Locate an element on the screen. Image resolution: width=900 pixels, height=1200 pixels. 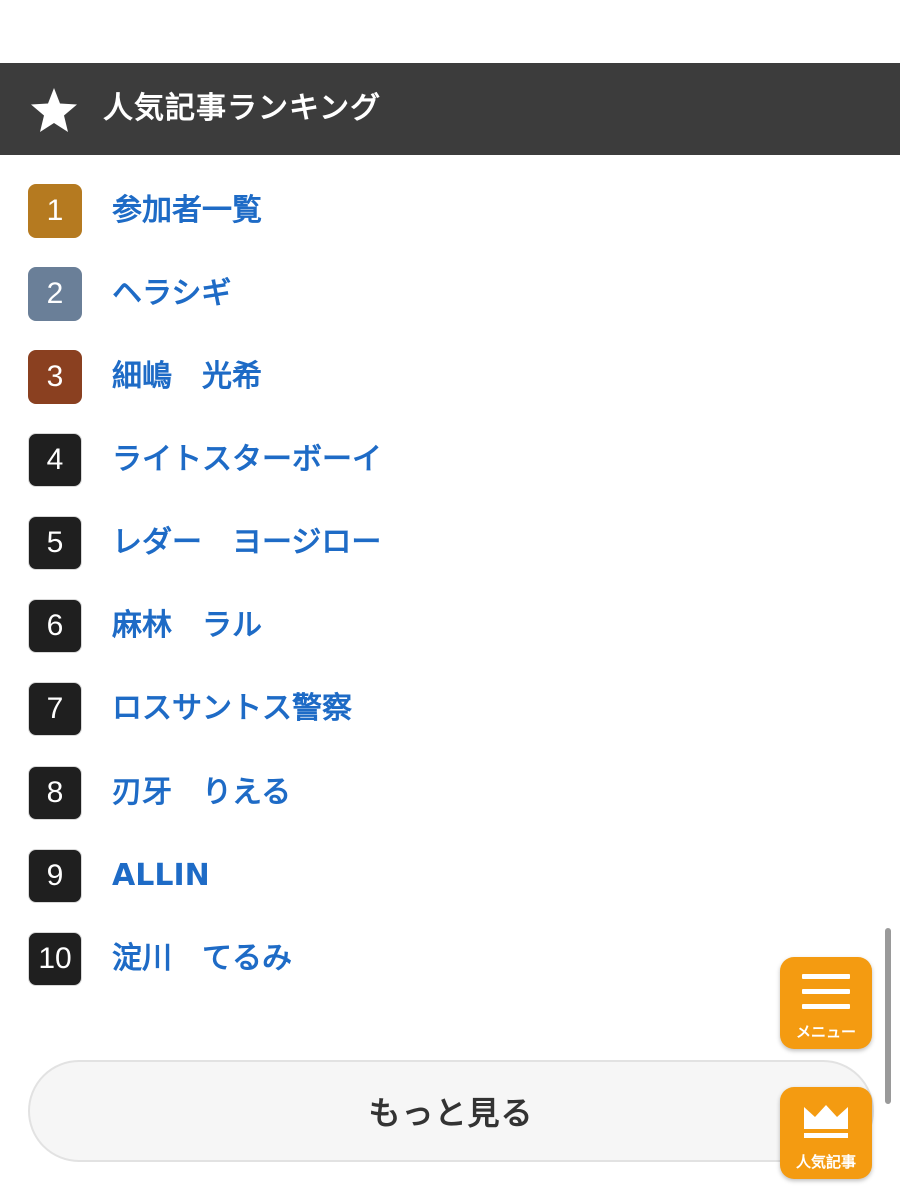
ranking-title: 人気記事ランキング is located at coordinates (242, 108).